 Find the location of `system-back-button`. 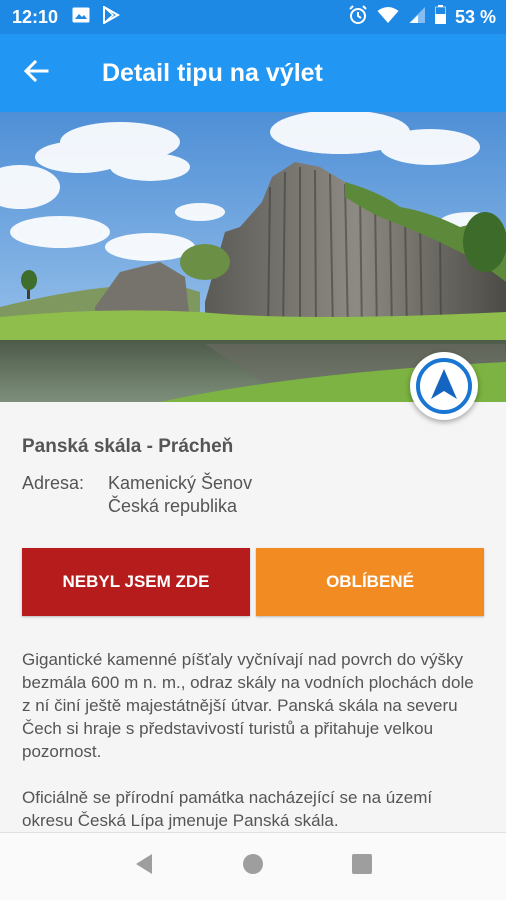

system-back-button is located at coordinates (144, 867).